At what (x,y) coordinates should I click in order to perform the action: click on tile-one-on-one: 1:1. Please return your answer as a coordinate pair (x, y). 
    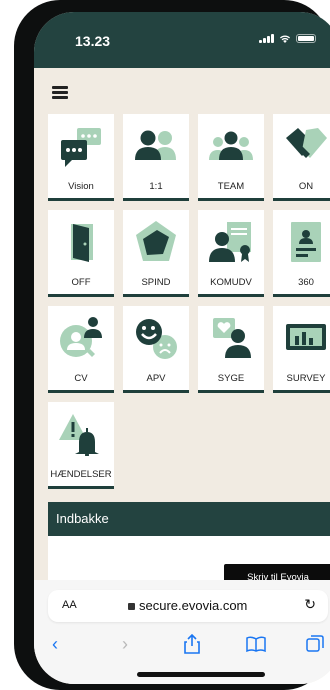
    Looking at the image, I should click on (156, 157).